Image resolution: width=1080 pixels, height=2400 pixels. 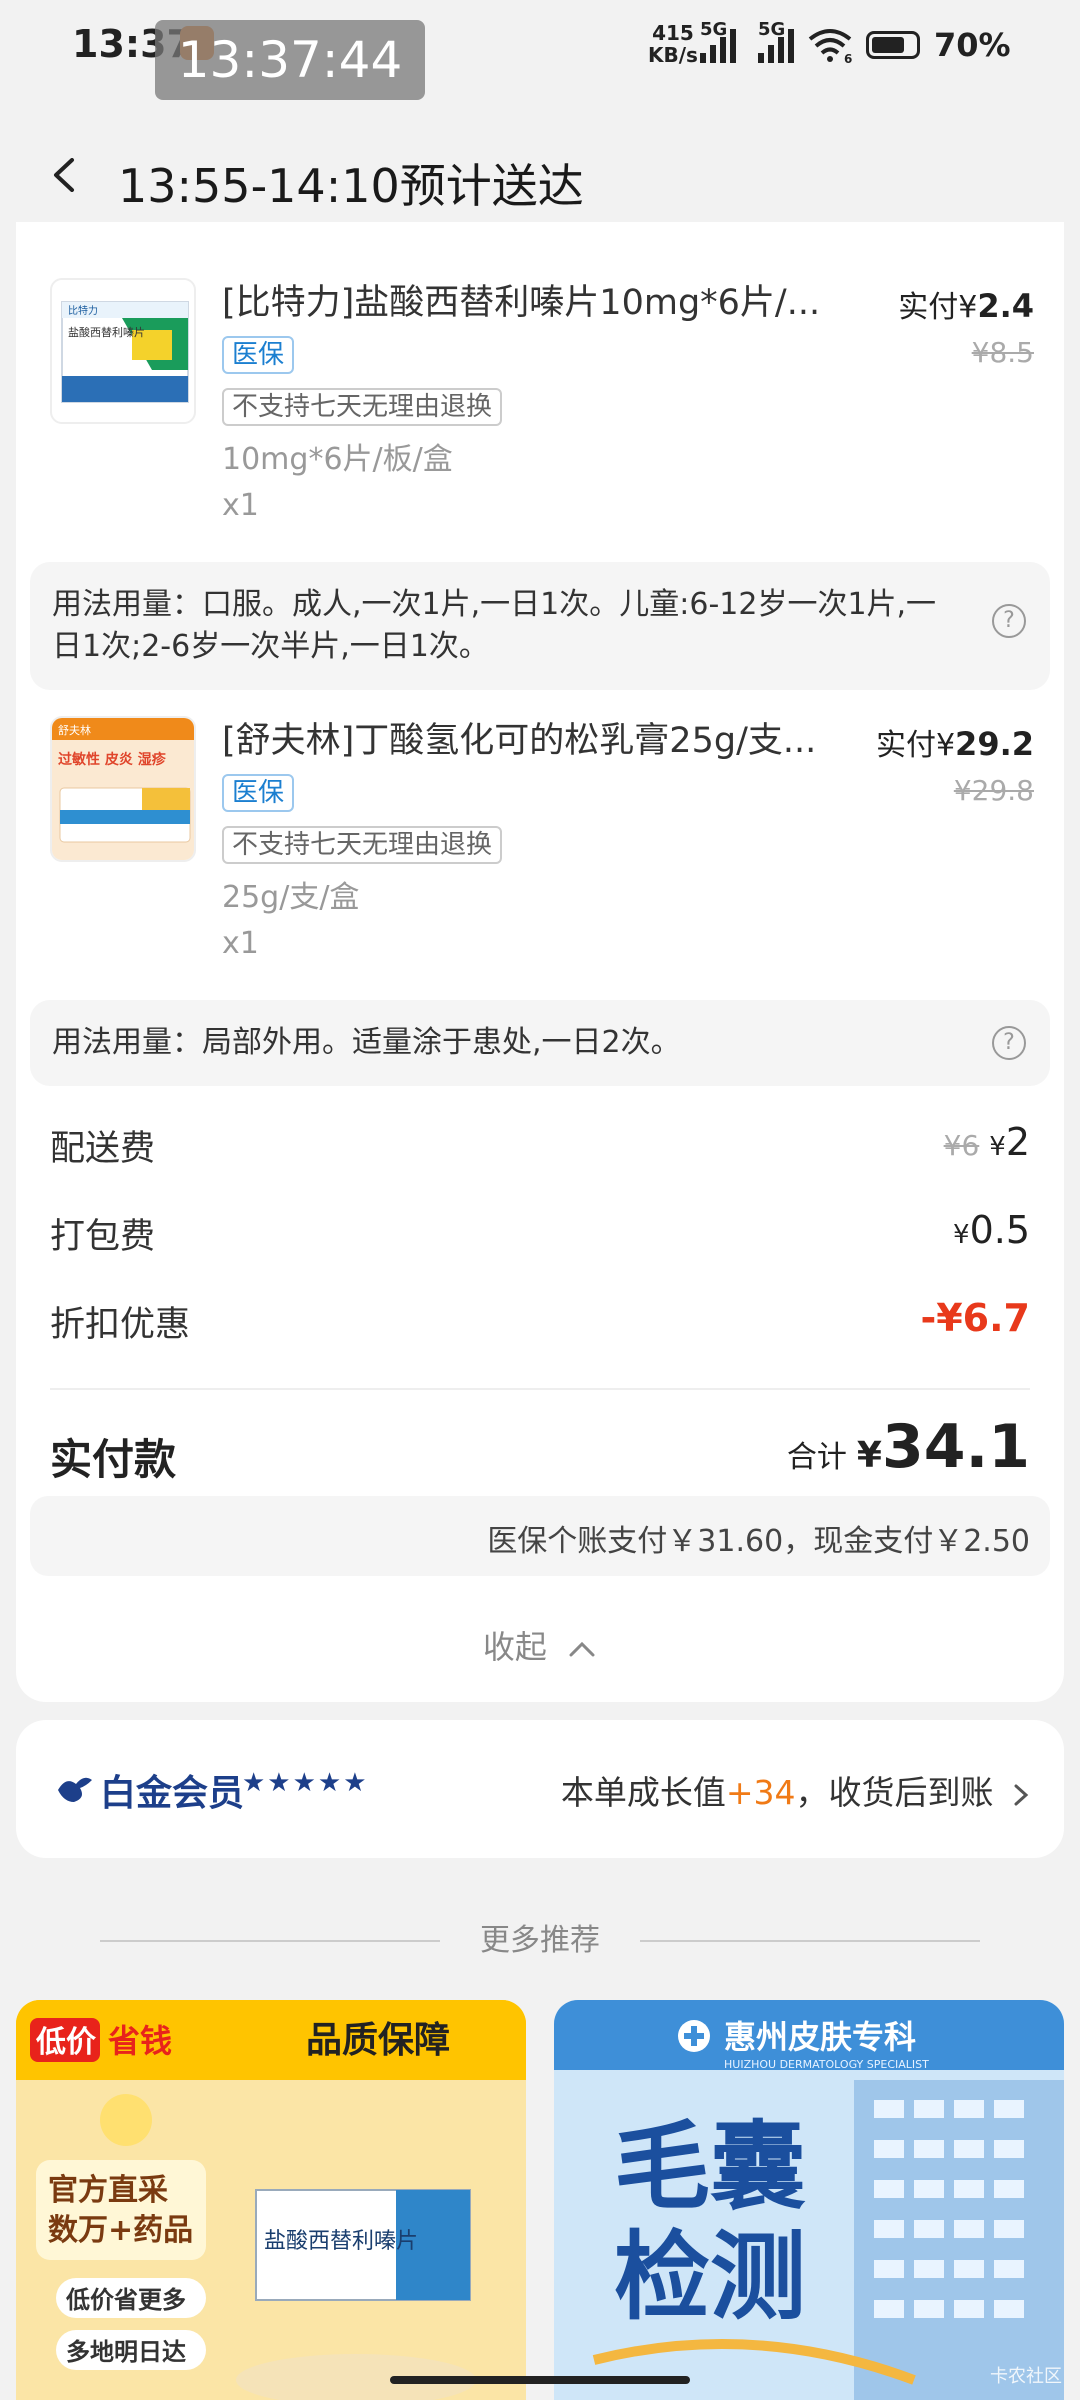 What do you see at coordinates (341, 2241) in the screenshot?
I see `reco-left-box: 盐酸西替利嗪片` at bounding box center [341, 2241].